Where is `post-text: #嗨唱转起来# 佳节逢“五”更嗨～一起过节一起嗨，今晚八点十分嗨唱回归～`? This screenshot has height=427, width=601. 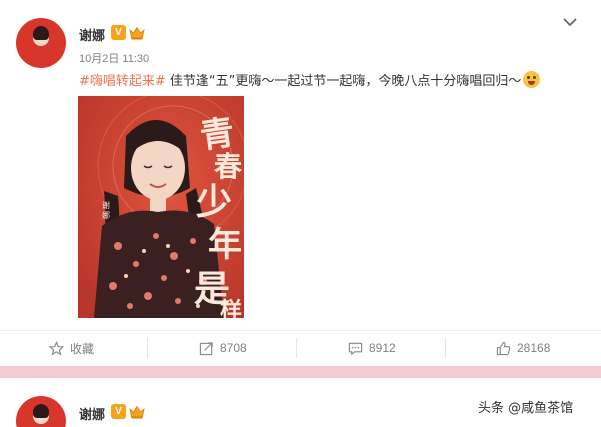 post-text: #嗨唱转起来# 佳节逢“五”更嗨～一起过节一起嗨，今晚八点十分嗨唱回归～ is located at coordinates (310, 79).